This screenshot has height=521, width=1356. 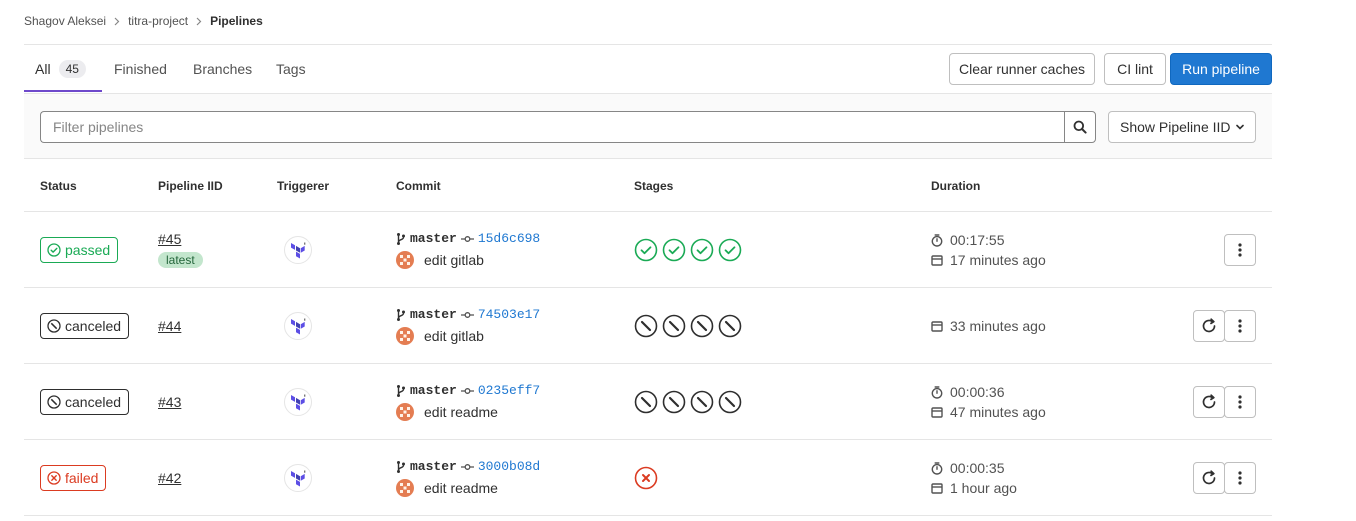 I want to click on pipeline-iid-link: #45, so click(x=169, y=239).